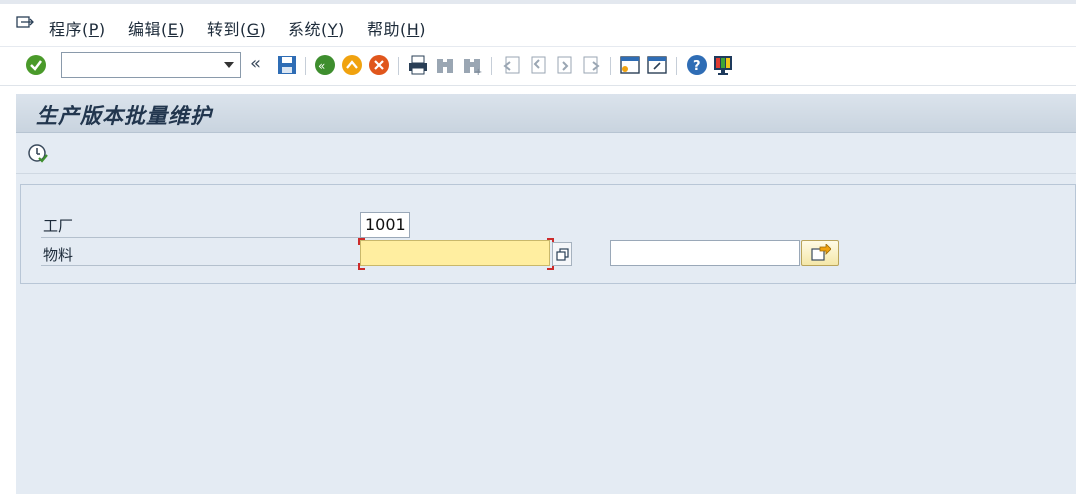 This screenshot has height=494, width=1076. What do you see at coordinates (287, 65) in the screenshot?
I see `save-icon` at bounding box center [287, 65].